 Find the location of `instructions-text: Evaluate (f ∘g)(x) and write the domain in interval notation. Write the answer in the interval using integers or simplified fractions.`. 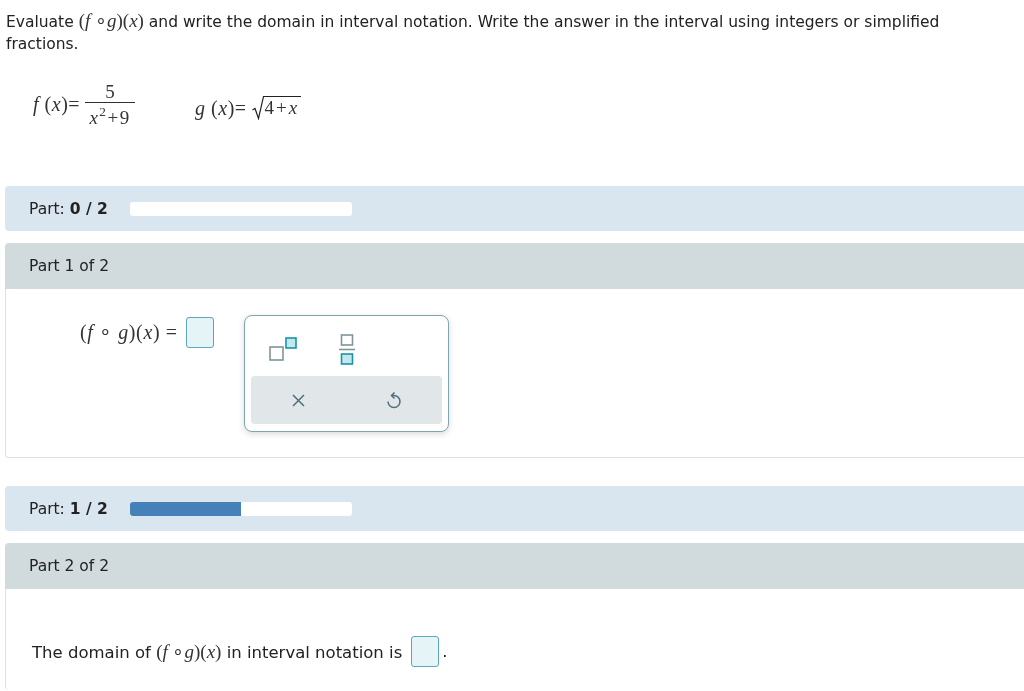

instructions-text: Evaluate (f ∘g)(x) and write the domain in interval notation. Write the answer in the interval using integers or simplified fractions. is located at coordinates (473, 32).